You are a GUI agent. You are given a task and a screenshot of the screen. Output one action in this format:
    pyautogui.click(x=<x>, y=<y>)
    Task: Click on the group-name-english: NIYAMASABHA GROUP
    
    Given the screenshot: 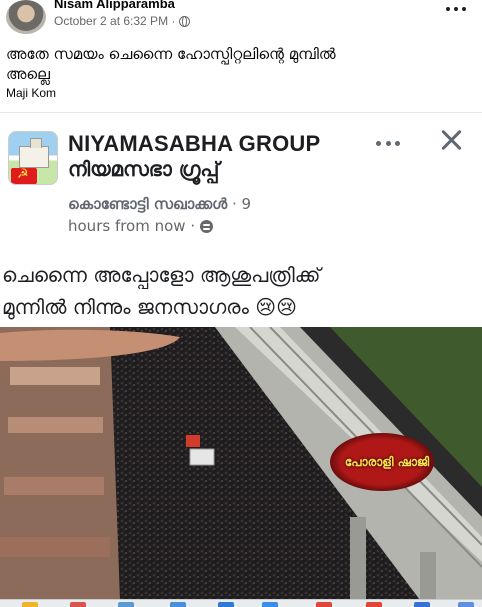 What is the action you would take?
    pyautogui.click(x=194, y=143)
    